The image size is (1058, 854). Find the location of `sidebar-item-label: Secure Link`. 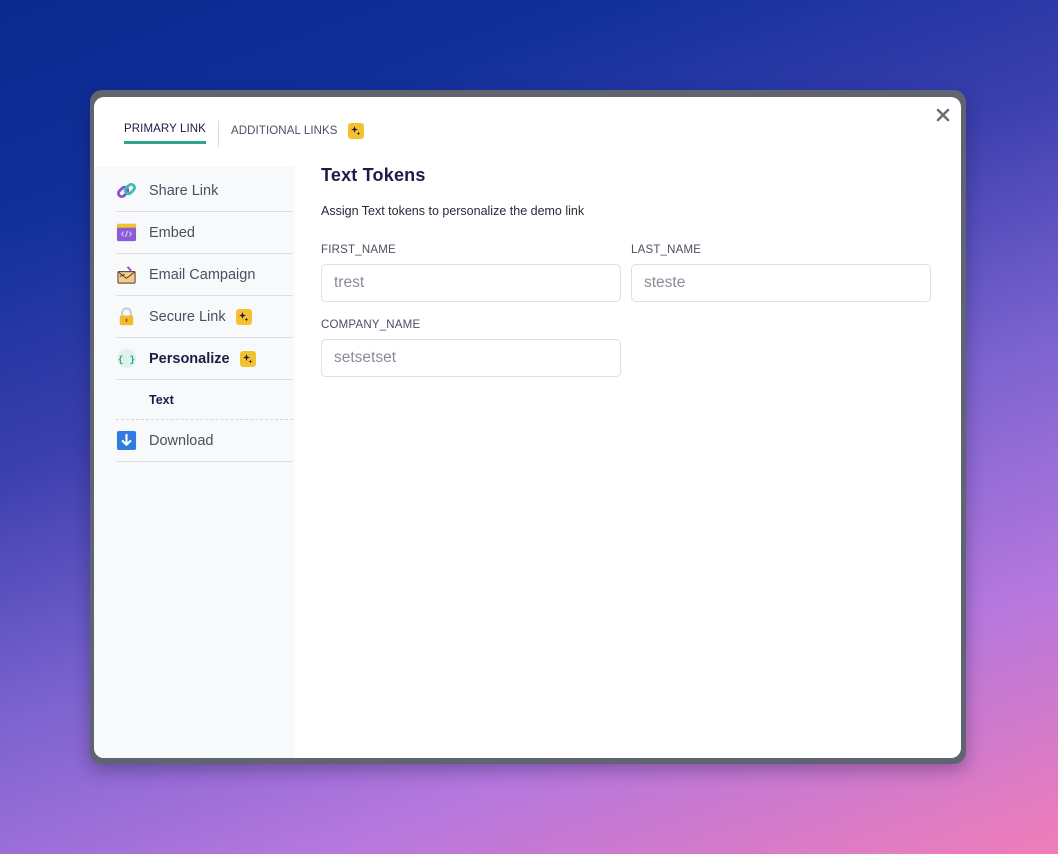

sidebar-item-label: Secure Link is located at coordinates (187, 316).